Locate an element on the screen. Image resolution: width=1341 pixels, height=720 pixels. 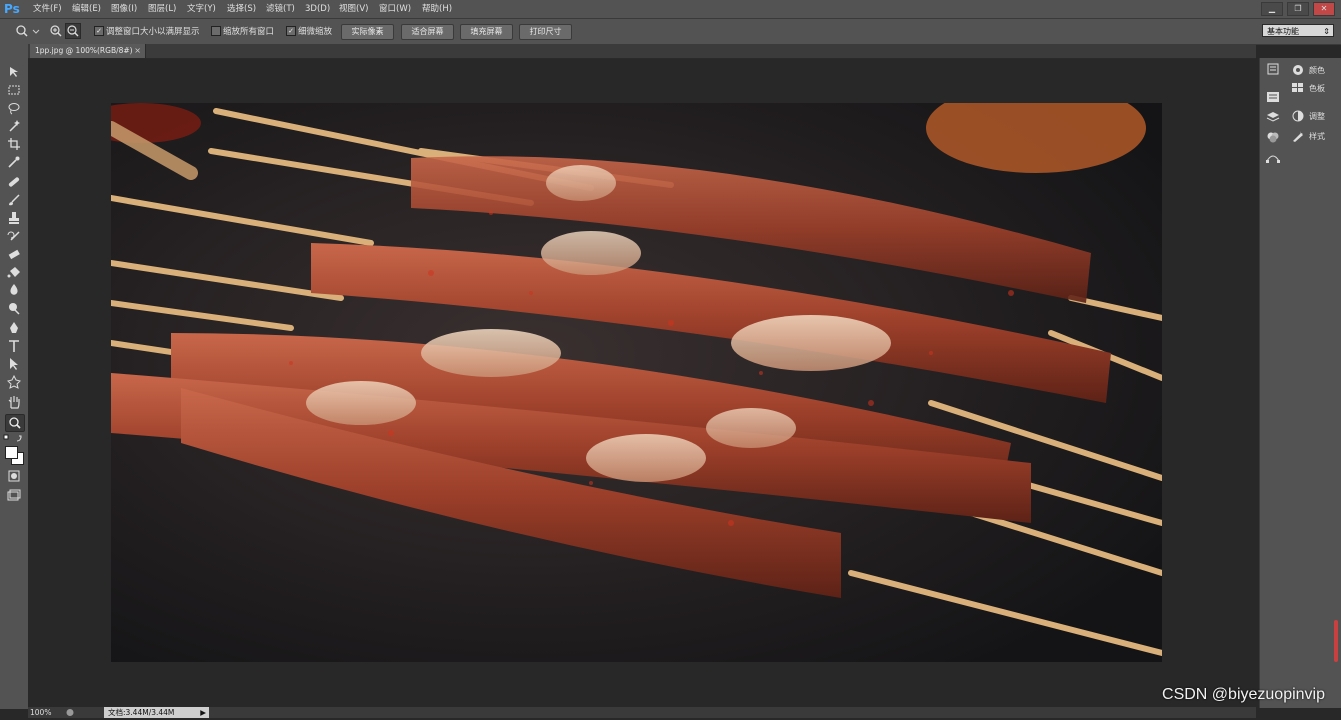
eraser-icon is located at coordinates (14, 254).